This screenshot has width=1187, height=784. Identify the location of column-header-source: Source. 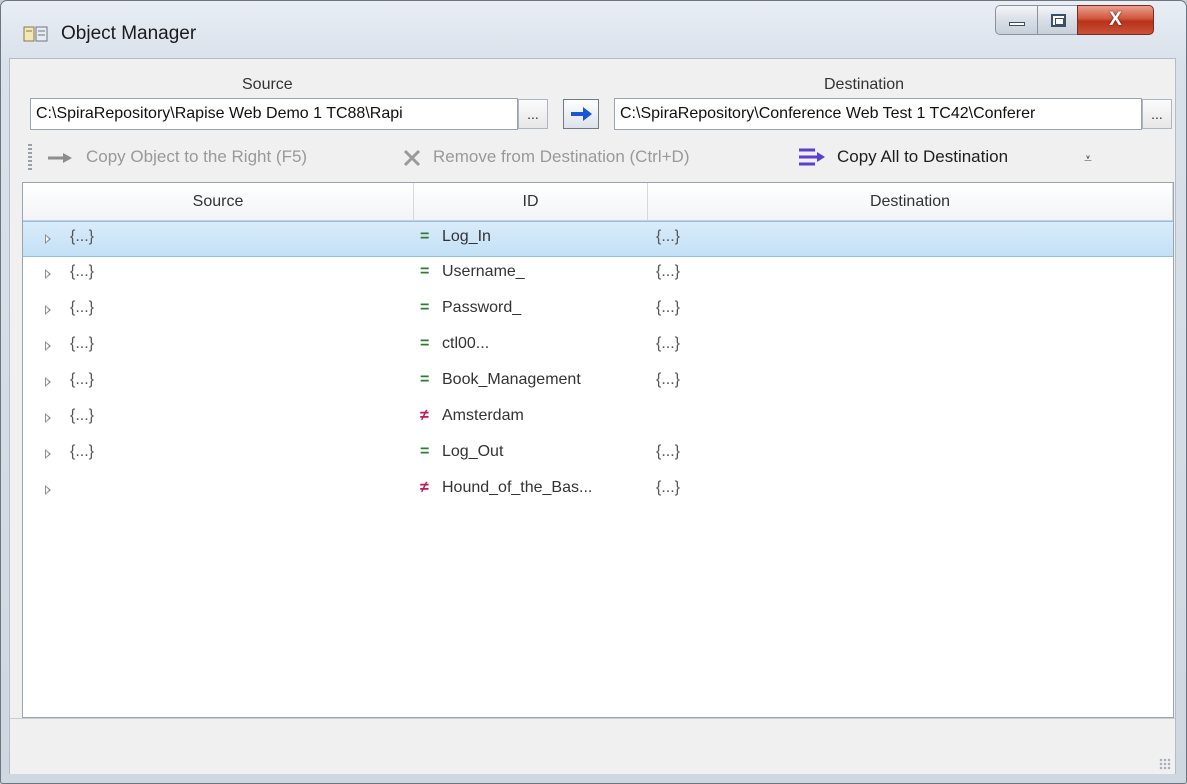
(218, 201).